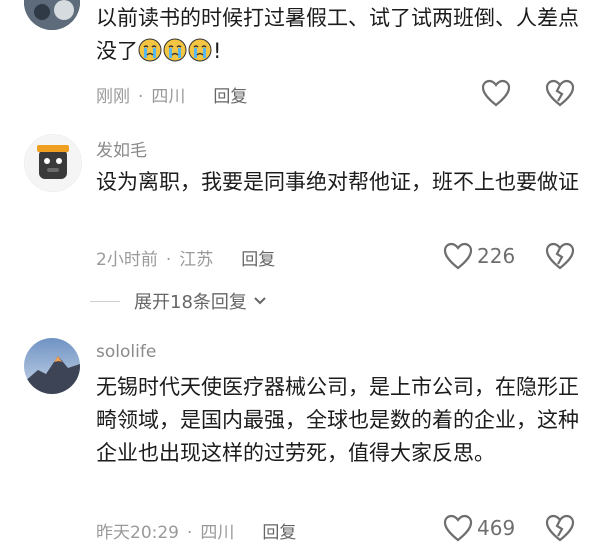  What do you see at coordinates (113, 97) in the screenshot?
I see `comment-time: 刚刚` at bounding box center [113, 97].